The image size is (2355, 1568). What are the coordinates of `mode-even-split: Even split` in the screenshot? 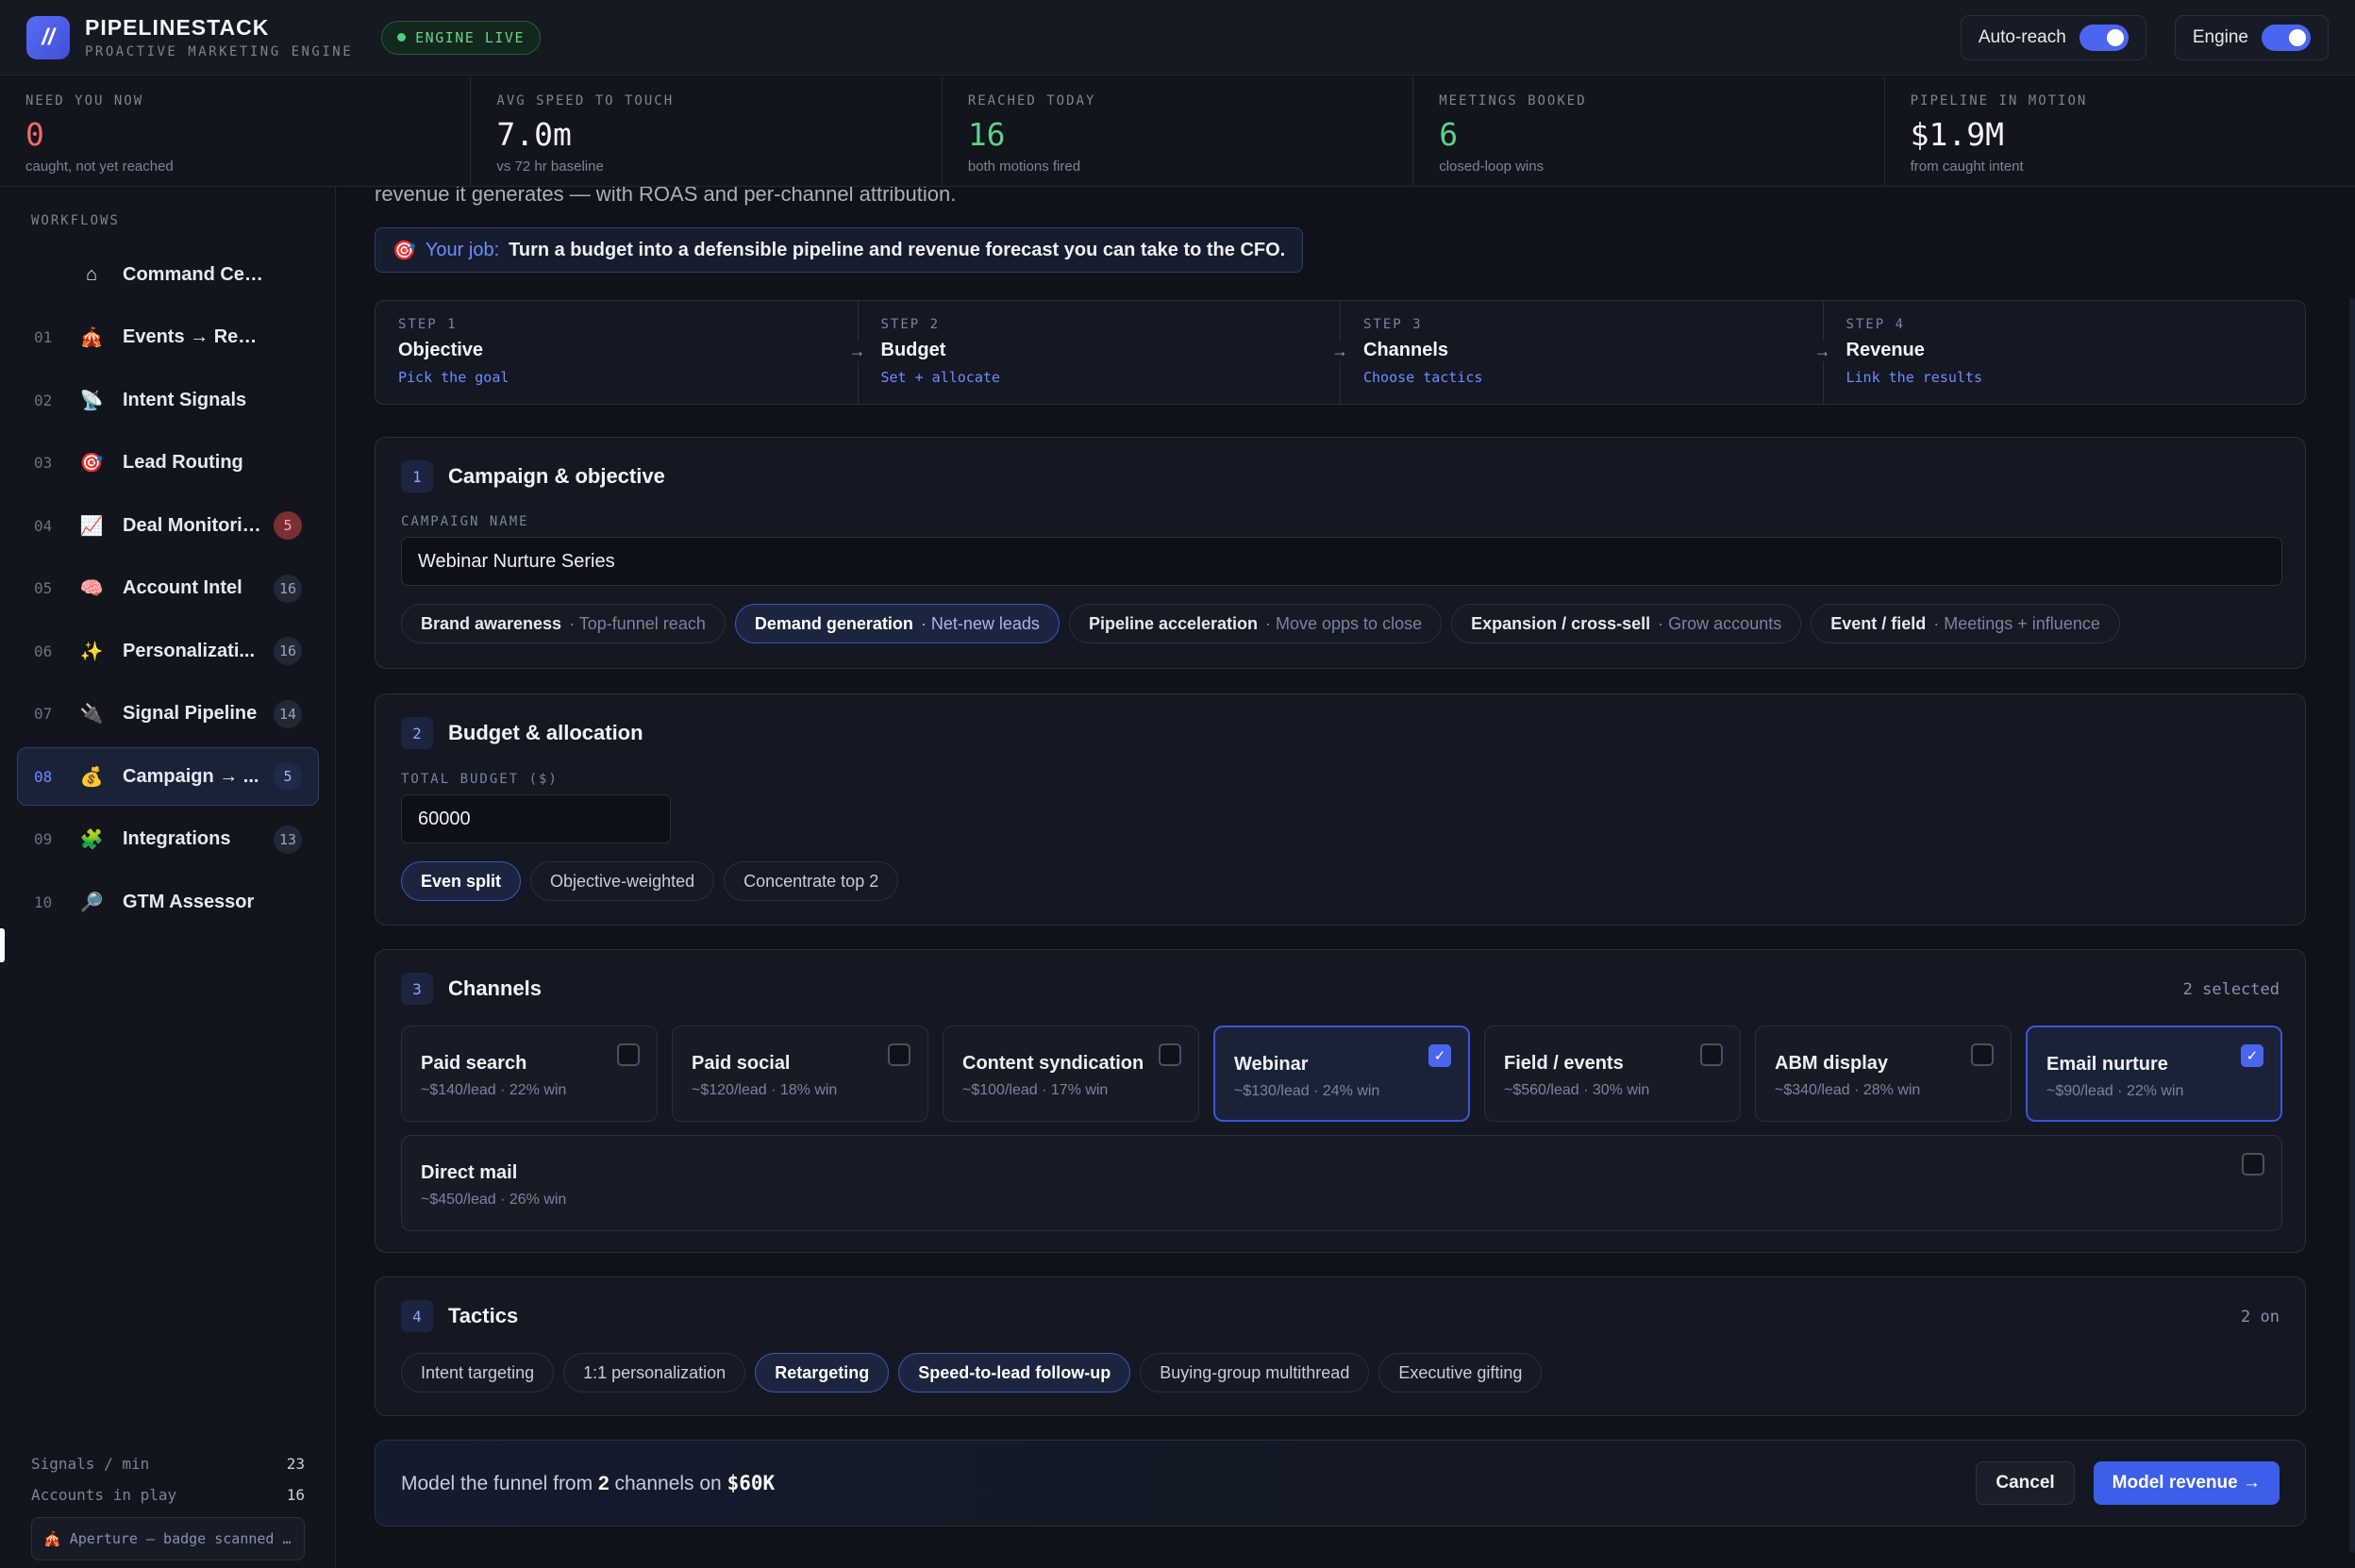 It's located at (461, 881).